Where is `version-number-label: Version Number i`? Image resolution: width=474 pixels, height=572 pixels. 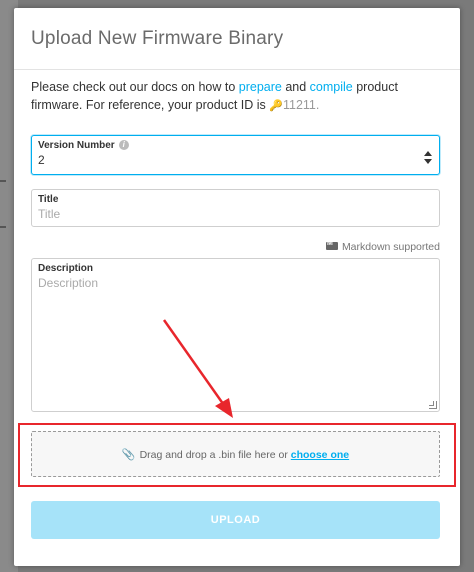
version-number-label: Version Number i is located at coordinates (83, 145).